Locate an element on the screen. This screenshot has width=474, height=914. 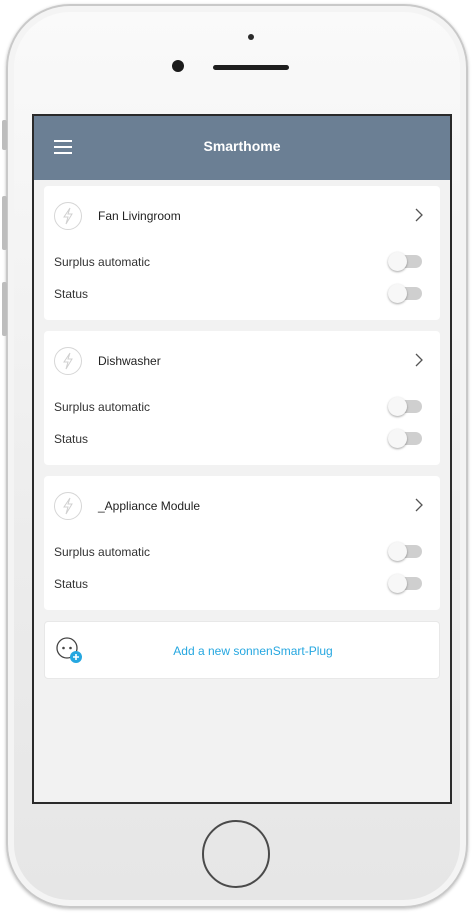
front-camera is located at coordinates (178, 66).